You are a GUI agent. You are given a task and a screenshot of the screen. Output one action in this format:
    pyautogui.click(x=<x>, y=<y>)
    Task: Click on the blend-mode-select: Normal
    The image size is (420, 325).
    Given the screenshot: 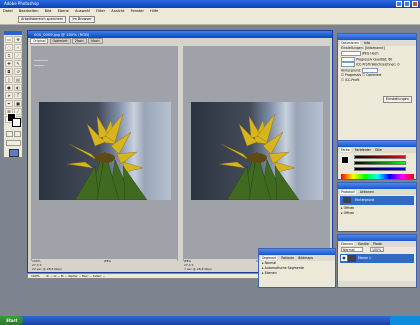 What is the action you would take?
    pyautogui.click(x=352, y=249)
    